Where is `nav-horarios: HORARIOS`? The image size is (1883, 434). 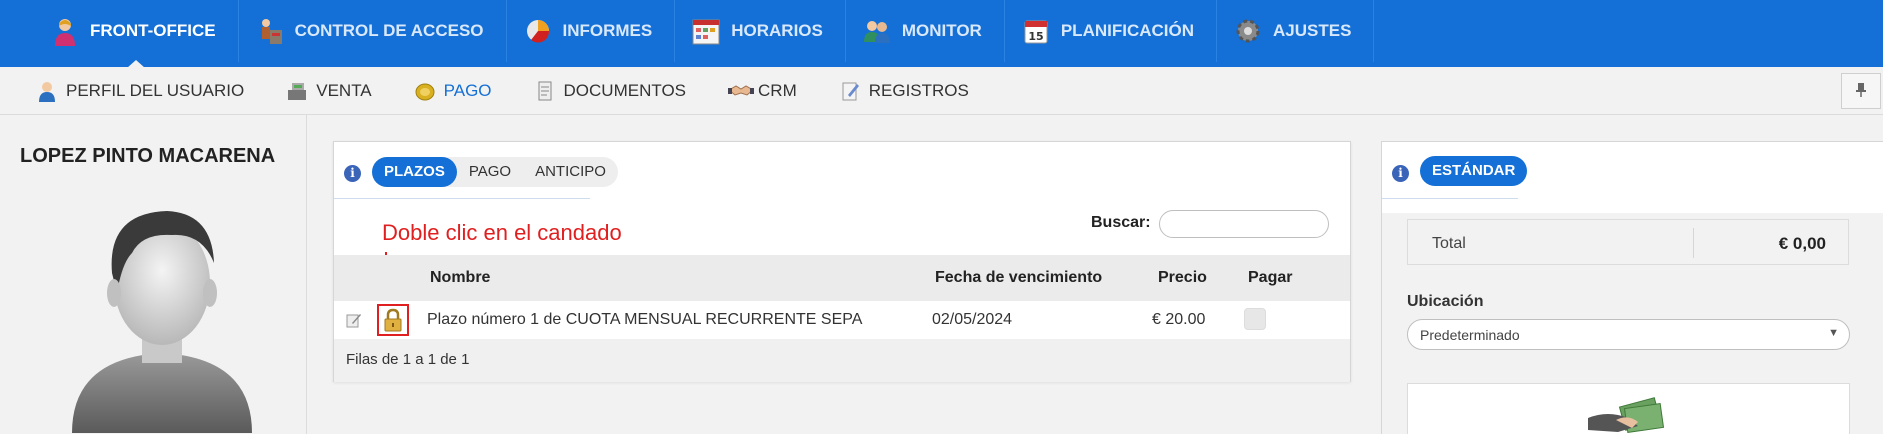 nav-horarios: HORARIOS is located at coordinates (760, 31).